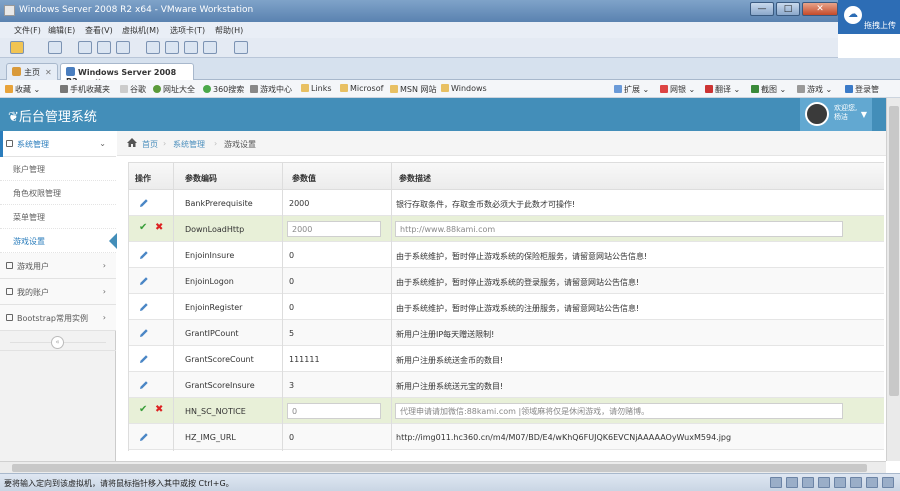 This screenshot has width=900, height=491. Describe the element at coordinates (776, 482) in the screenshot. I see `hard-disk-icon` at that location.